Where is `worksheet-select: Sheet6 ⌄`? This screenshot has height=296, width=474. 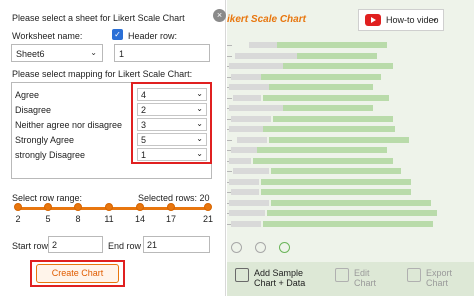 worksheet-select: Sheet6 ⌄ is located at coordinates (57, 53).